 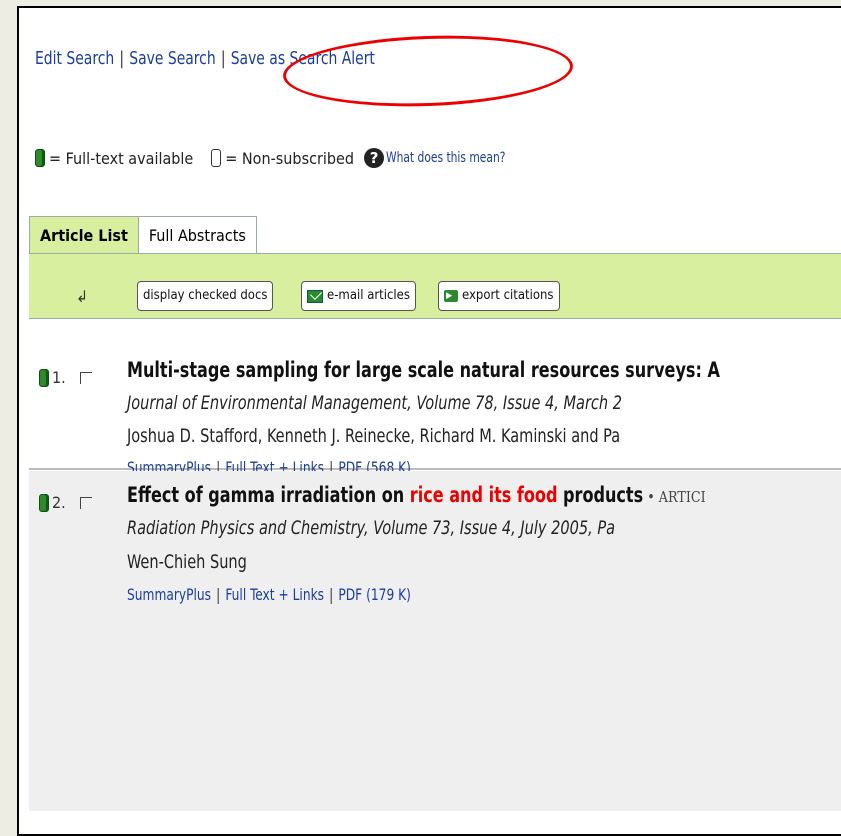 I want to click on export-citations-label: export citations, so click(x=508, y=295).